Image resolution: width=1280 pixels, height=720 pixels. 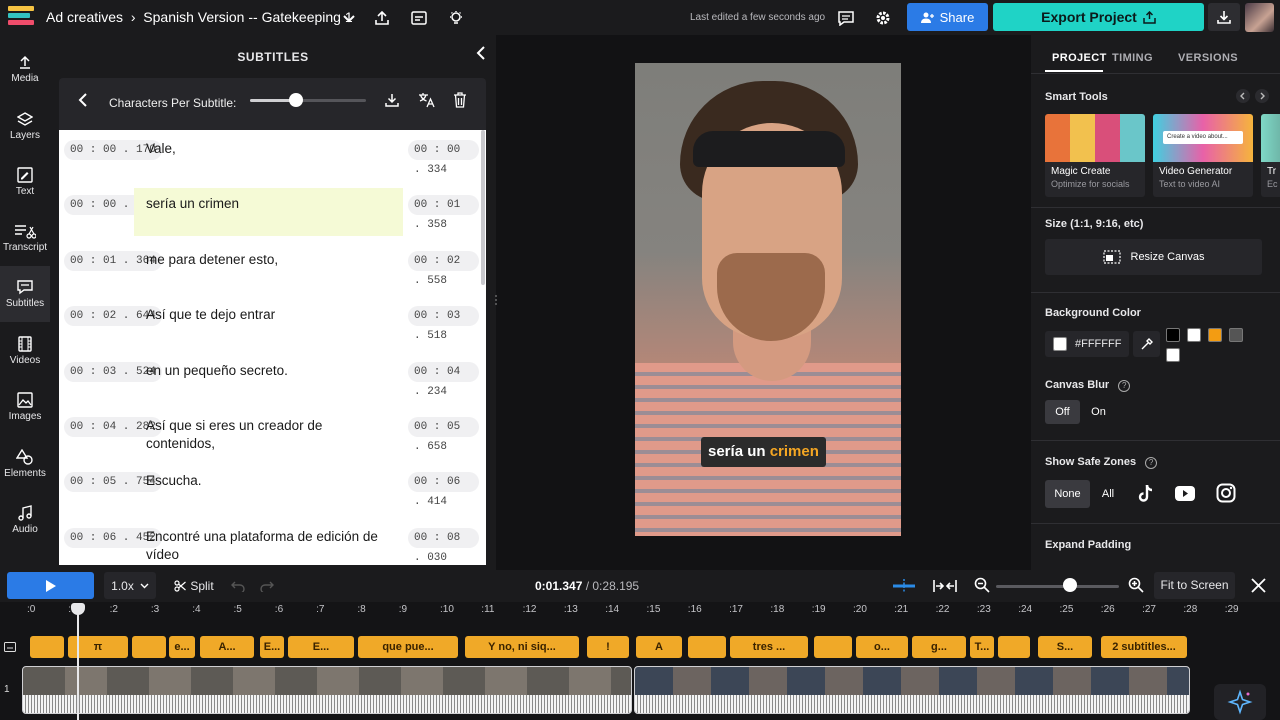 What do you see at coordinates (1194, 335) in the screenshot?
I see `palette-swatch-white` at bounding box center [1194, 335].